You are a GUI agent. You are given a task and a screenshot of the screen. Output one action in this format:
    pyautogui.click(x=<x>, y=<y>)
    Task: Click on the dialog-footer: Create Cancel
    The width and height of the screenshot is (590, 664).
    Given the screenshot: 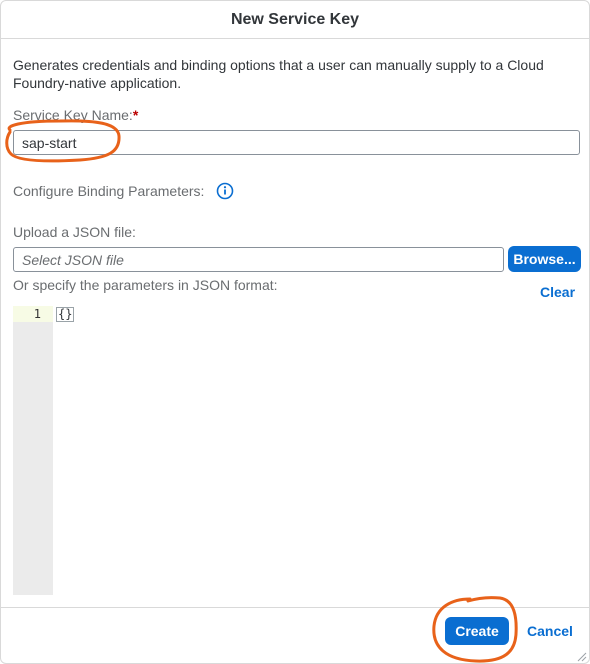 What is the action you would take?
    pyautogui.click(x=295, y=635)
    